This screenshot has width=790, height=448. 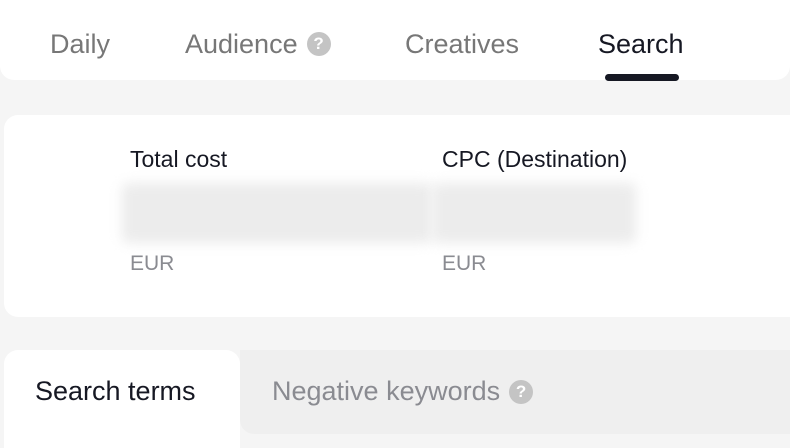 I want to click on active-tab-indicator, so click(x=642, y=77).